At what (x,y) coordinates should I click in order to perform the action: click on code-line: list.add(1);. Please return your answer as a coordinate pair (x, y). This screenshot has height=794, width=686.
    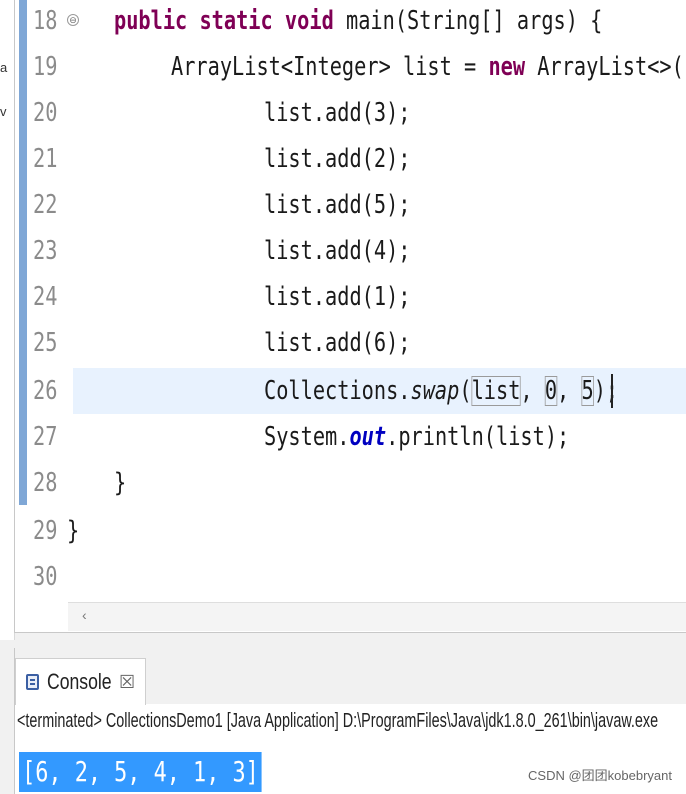
    Looking at the image, I should click on (337, 297).